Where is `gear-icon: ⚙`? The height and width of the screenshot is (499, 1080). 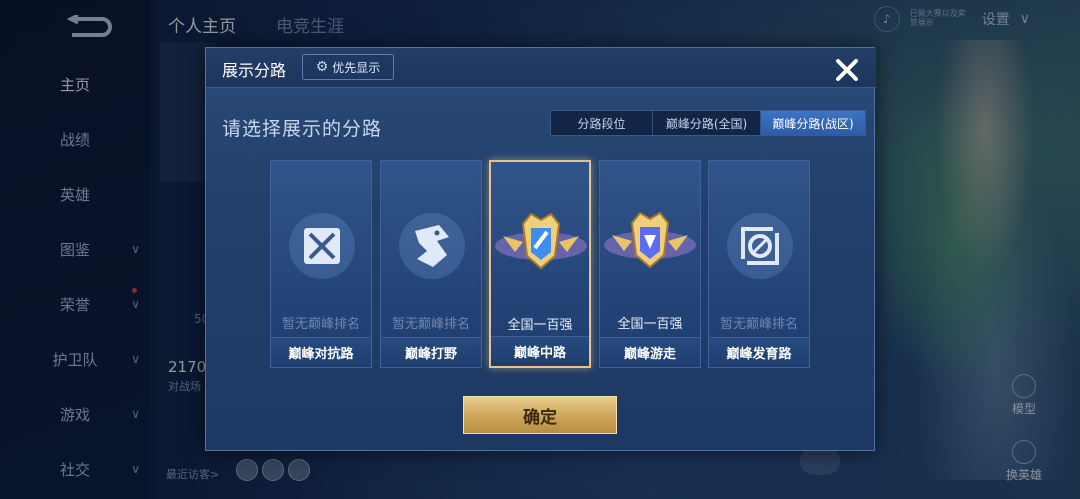 gear-icon: ⚙ is located at coordinates (322, 67).